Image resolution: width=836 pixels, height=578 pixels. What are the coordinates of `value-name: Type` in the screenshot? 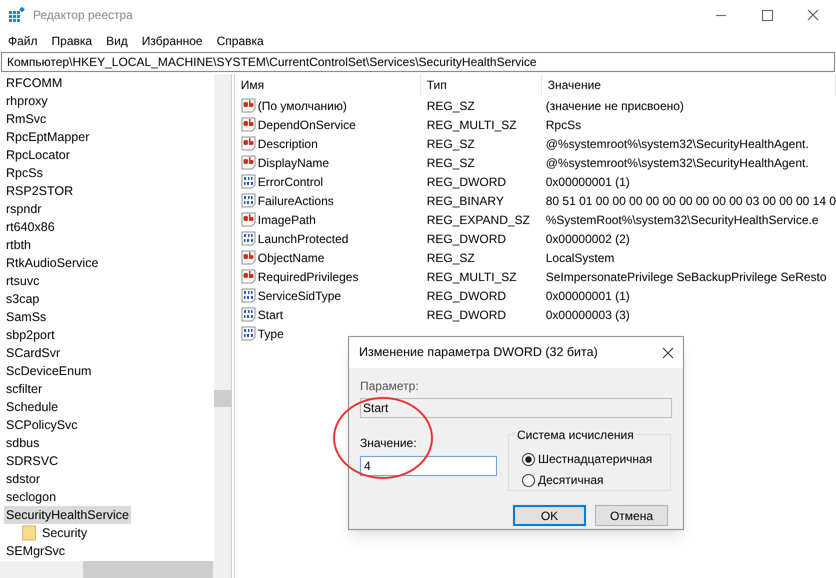 It's located at (271, 333).